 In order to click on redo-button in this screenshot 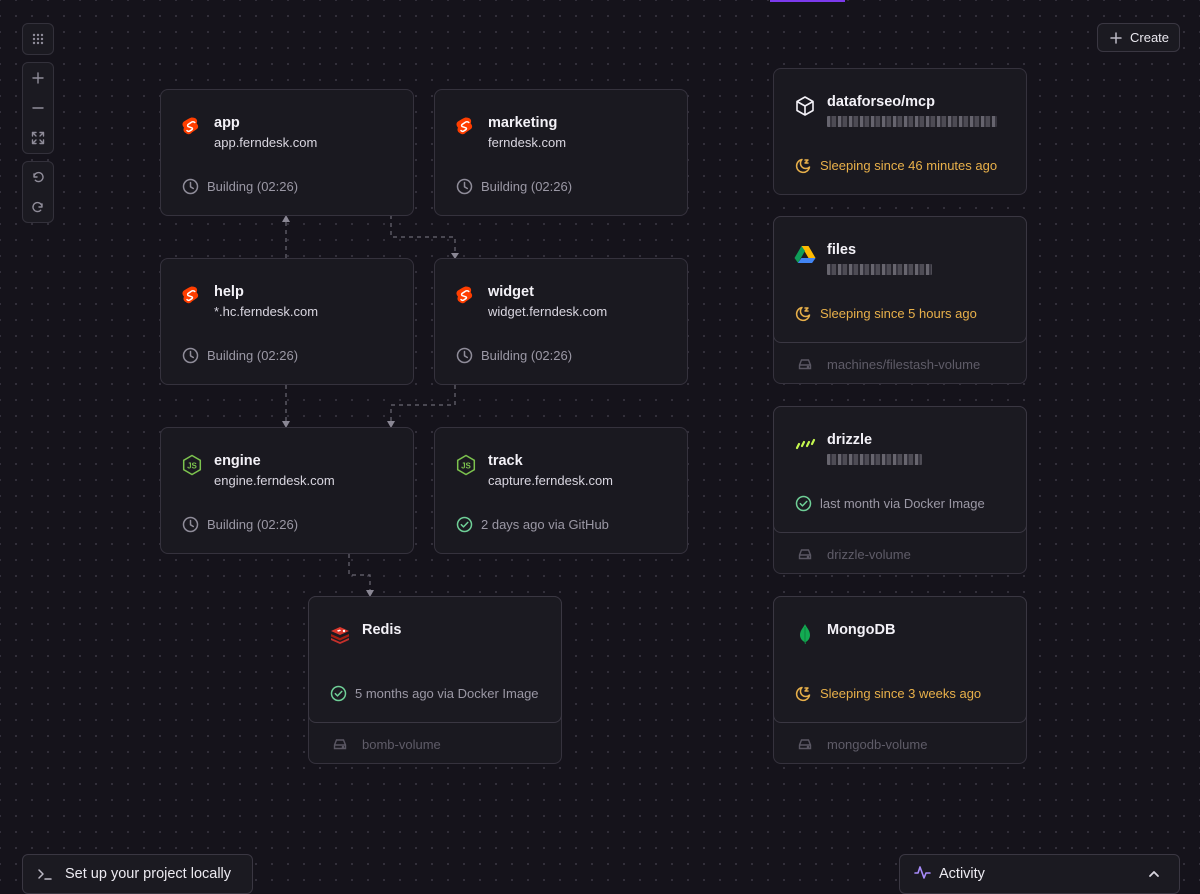, I will do `click(38, 207)`.